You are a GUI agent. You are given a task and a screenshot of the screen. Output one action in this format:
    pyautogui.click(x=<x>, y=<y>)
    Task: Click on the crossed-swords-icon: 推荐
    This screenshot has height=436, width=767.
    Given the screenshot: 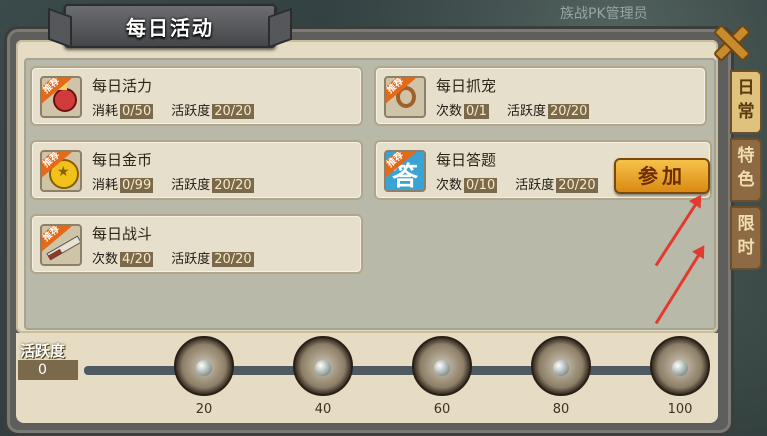 What is the action you would take?
    pyautogui.click(x=61, y=245)
    